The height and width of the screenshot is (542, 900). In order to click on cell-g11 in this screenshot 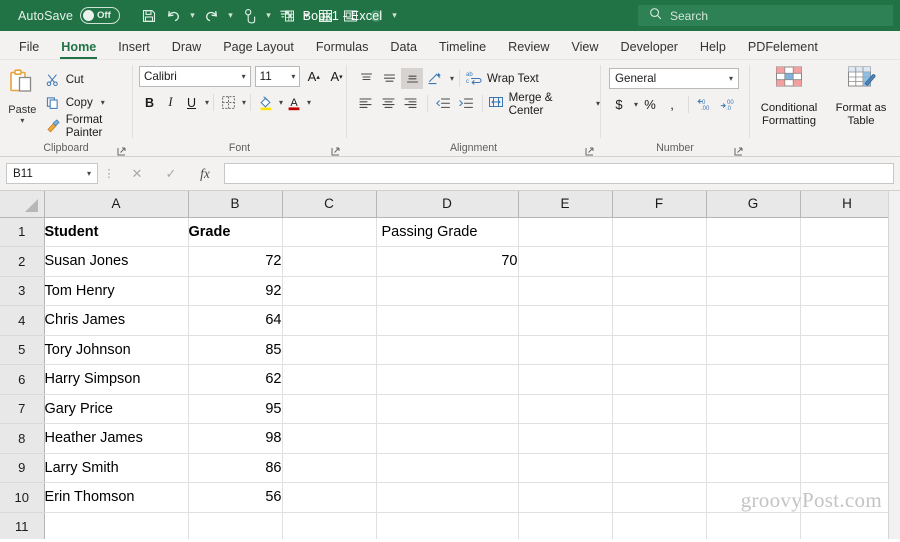, I will do `click(753, 525)`.